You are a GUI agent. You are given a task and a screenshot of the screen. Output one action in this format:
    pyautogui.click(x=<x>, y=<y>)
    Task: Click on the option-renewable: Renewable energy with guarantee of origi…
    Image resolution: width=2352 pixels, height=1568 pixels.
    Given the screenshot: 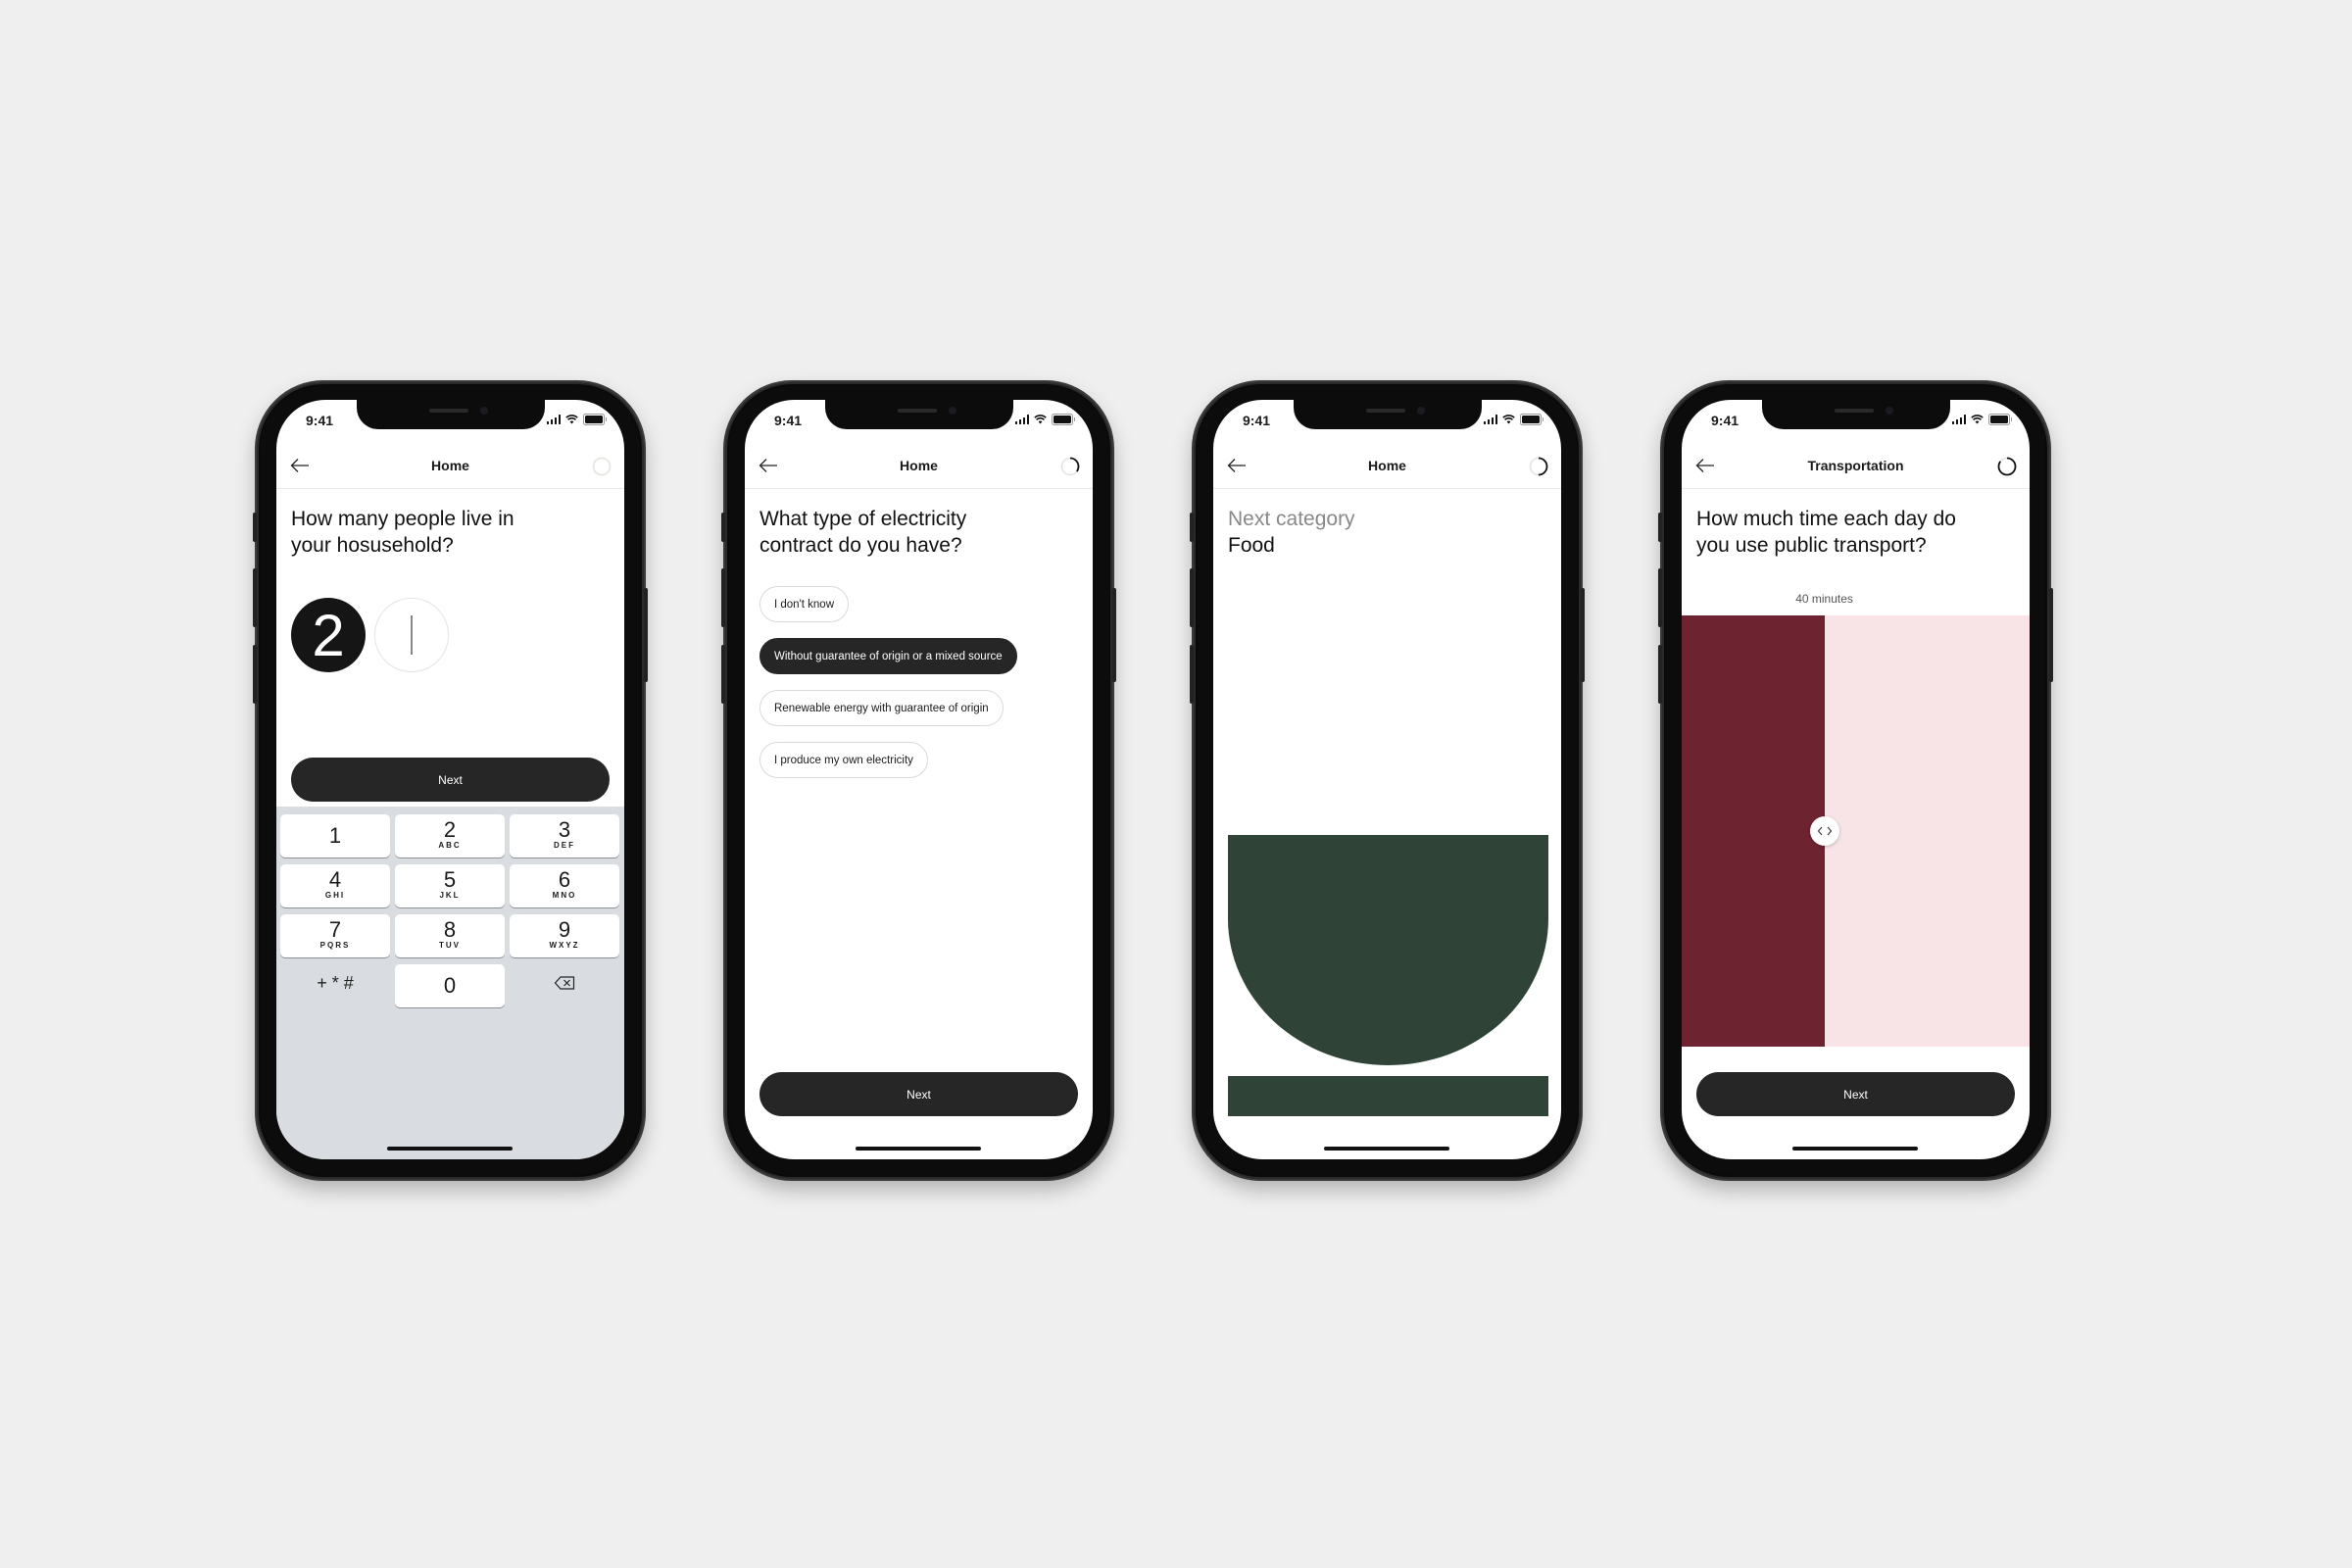 What is the action you would take?
    pyautogui.click(x=882, y=708)
    